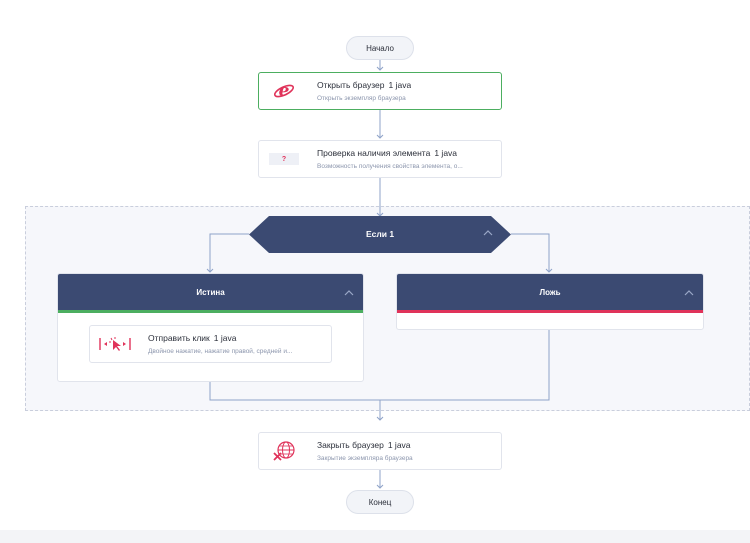  Describe the element at coordinates (284, 159) in the screenshot. I see `question-icon: ?` at that location.